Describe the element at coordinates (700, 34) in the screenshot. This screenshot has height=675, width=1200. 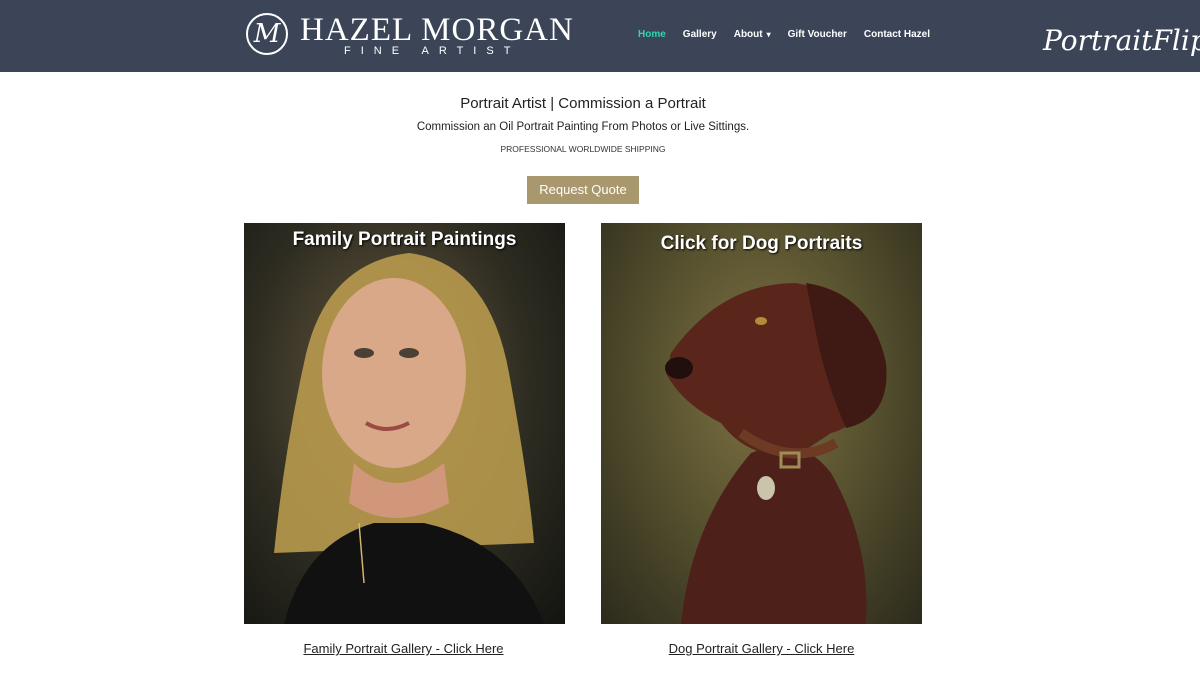
I see `nav-item-gallery: Gallery` at that location.